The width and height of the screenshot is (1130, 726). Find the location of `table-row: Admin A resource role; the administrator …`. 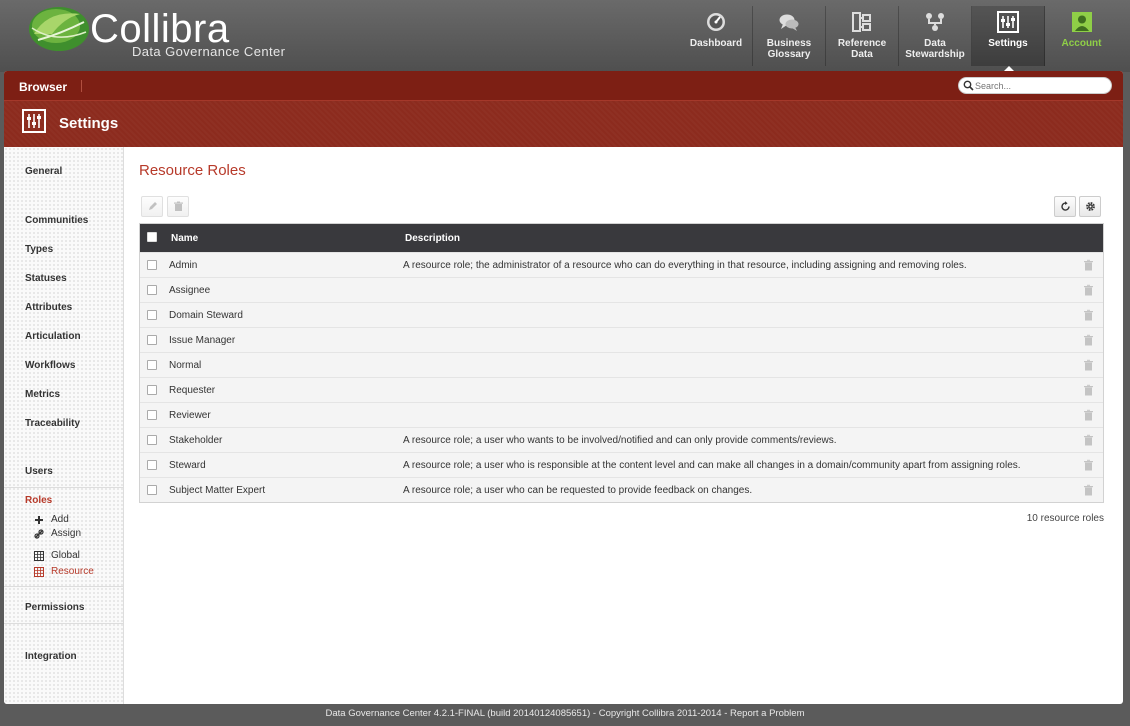

table-row: Admin A resource role; the administrator … is located at coordinates (621, 264).